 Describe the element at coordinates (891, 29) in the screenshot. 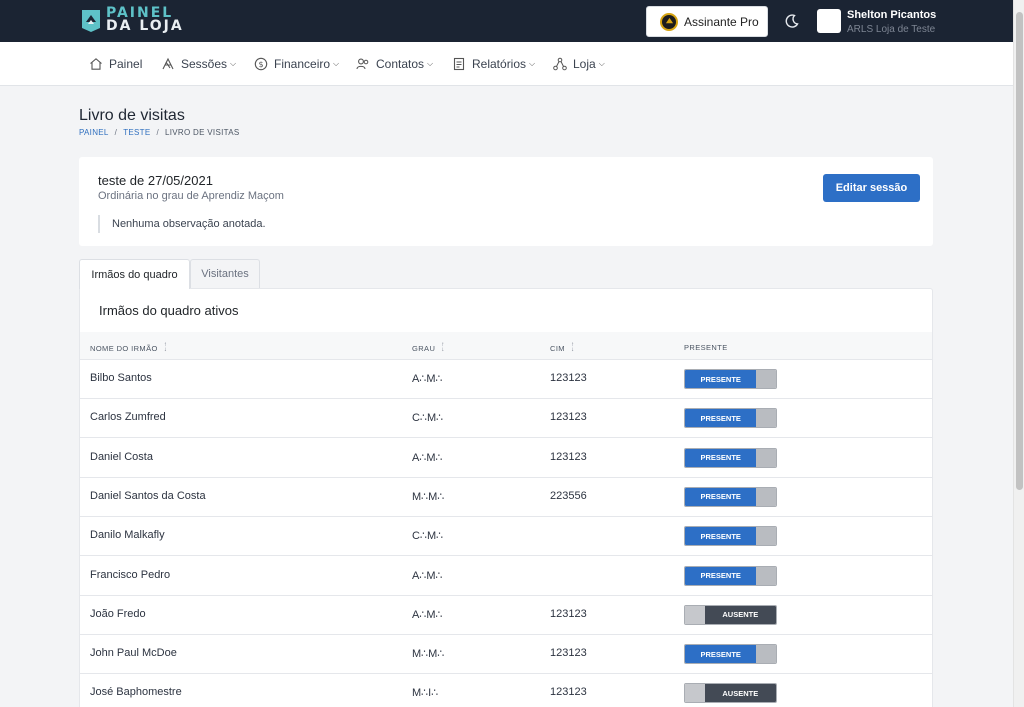

I see `user-lodge: ARLS Loja de Teste` at that location.